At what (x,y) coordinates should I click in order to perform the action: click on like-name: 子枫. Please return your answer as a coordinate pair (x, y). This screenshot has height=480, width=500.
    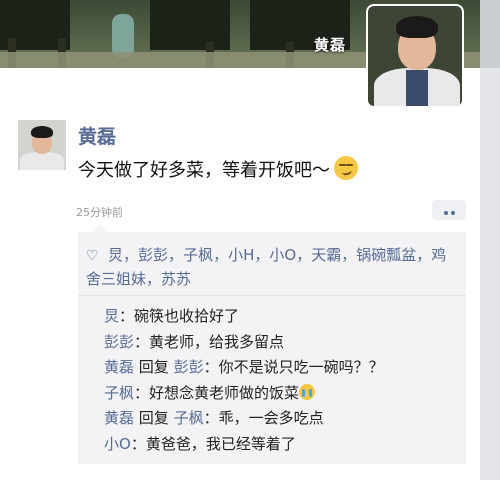
    Looking at the image, I should click on (198, 255).